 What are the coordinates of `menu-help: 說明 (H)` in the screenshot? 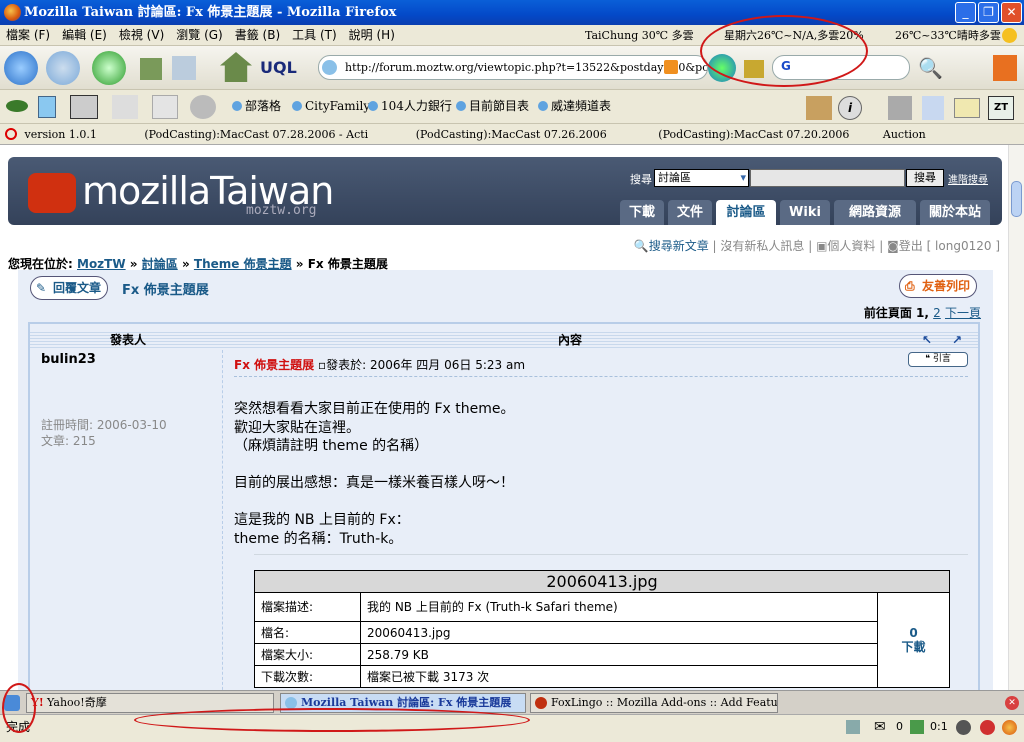 It's located at (372, 35).